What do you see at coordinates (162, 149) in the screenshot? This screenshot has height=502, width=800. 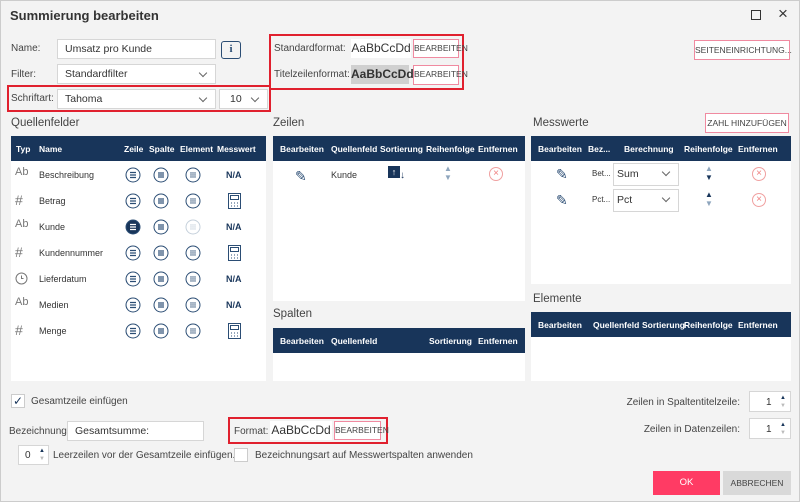 I see `col-column: Spalte` at bounding box center [162, 149].